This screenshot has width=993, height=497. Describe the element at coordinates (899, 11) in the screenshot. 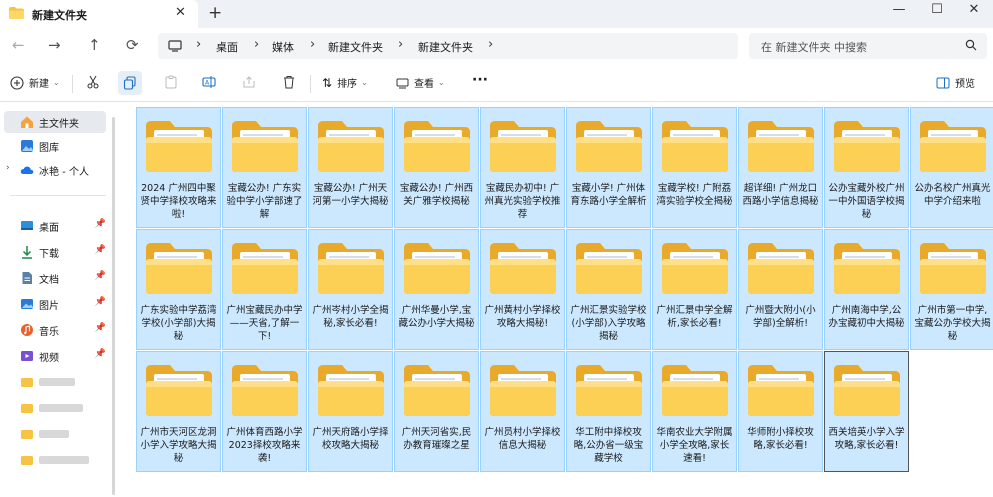

I see `minimize-button: —` at that location.